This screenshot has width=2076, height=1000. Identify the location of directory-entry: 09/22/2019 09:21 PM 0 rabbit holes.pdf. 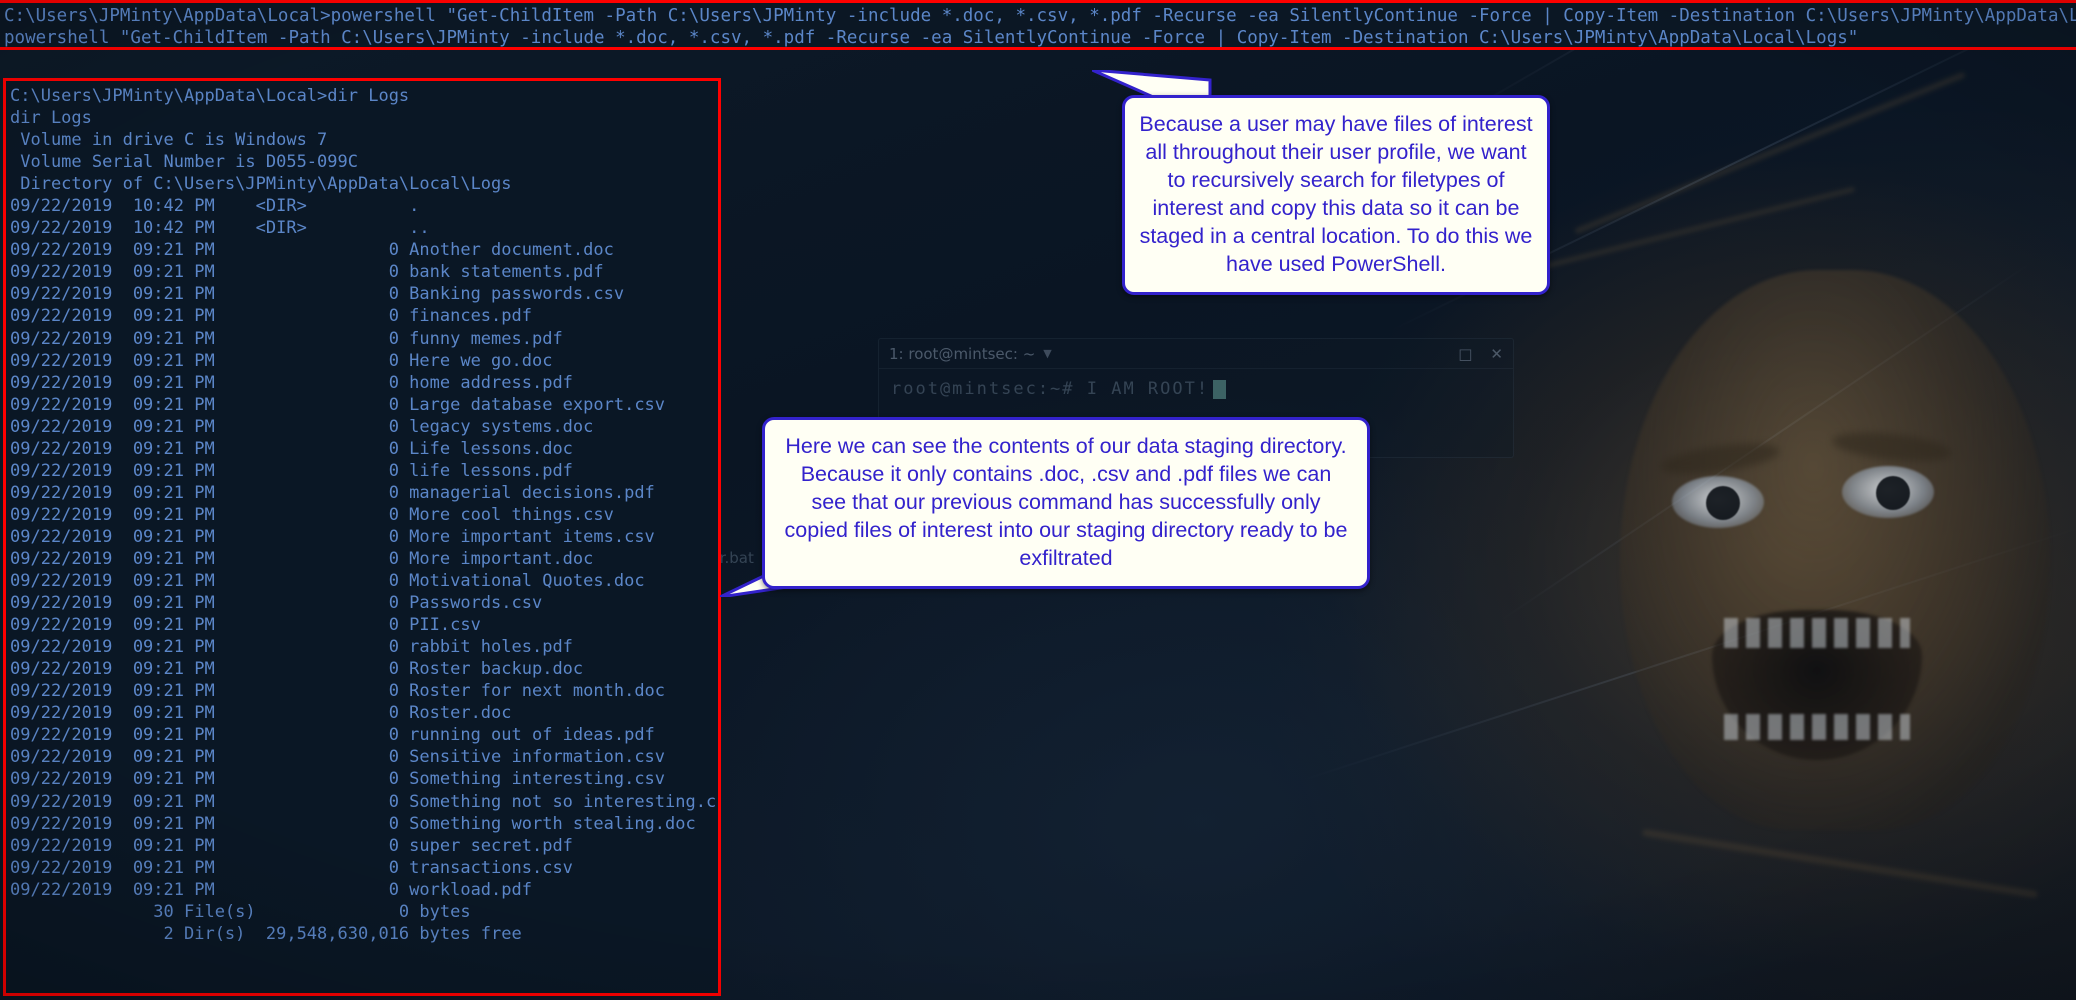
(291, 647).